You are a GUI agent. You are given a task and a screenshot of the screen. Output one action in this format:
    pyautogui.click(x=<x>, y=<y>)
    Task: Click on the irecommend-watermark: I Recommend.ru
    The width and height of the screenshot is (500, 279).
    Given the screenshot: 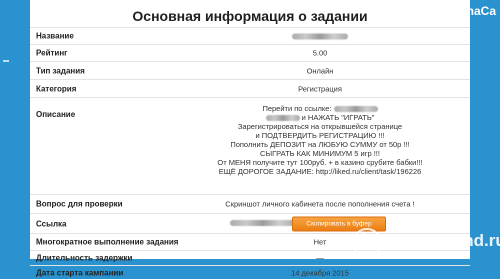 What is the action you would take?
    pyautogui.click(x=426, y=243)
    